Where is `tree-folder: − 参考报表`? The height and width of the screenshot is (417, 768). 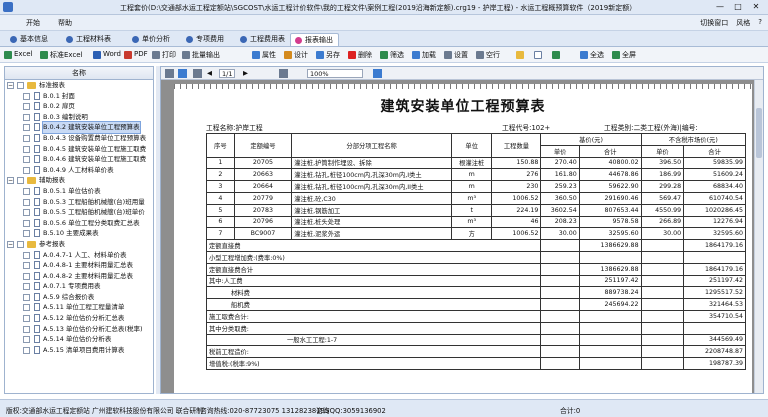
tree-folder: − 参考报表 is located at coordinates (79, 244).